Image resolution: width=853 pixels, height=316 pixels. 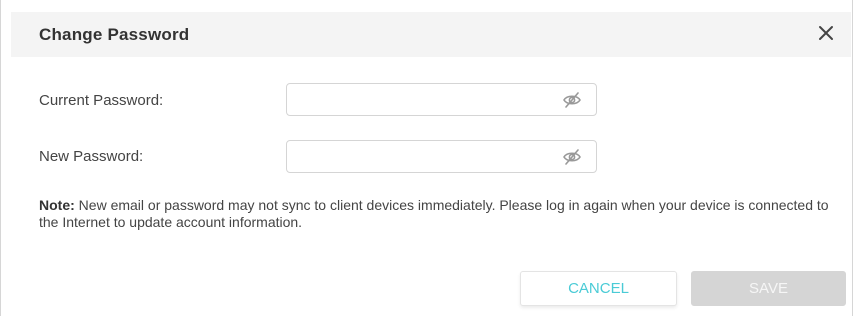 I want to click on note-prefix: Note:, so click(x=57, y=205).